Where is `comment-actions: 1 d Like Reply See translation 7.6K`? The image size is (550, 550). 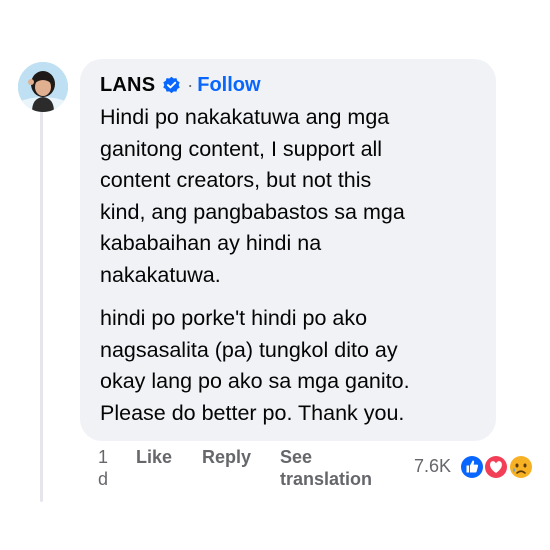
comment-actions: 1 d Like Reply See translation 7.6K is located at coordinates (323, 471).